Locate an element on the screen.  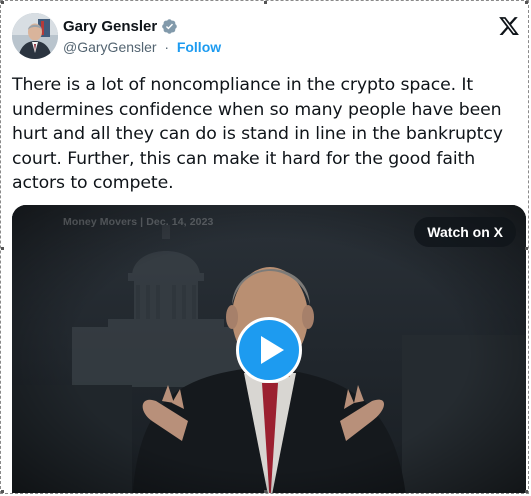
author-name: Gary Gensler is located at coordinates (110, 26).